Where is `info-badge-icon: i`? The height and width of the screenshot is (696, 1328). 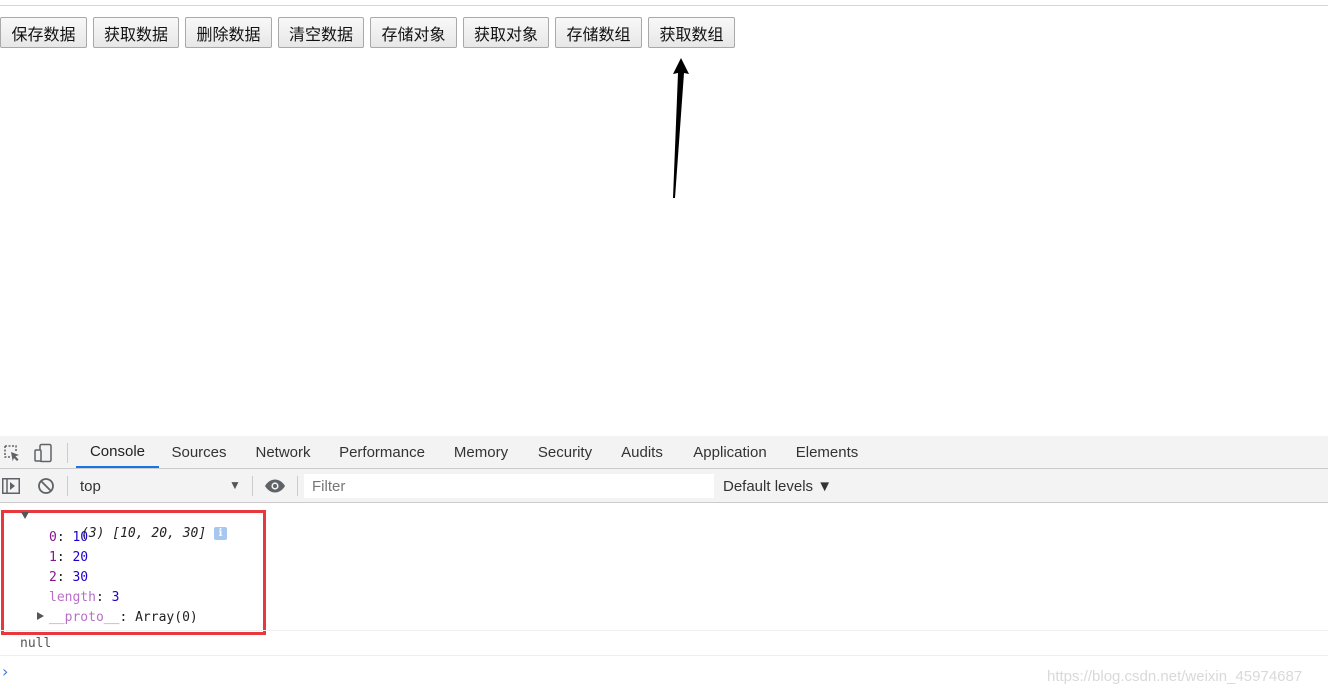
info-badge-icon: i is located at coordinates (221, 533).